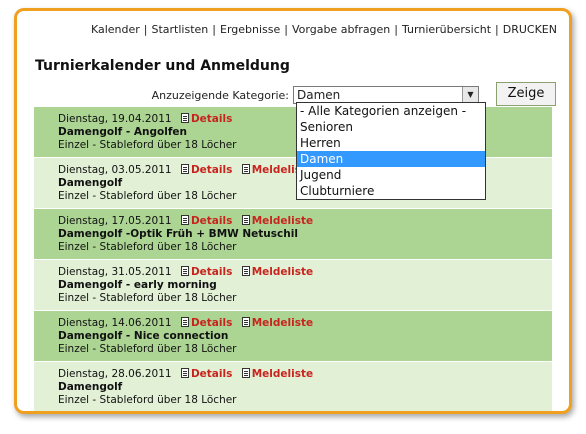 This screenshot has width=586, height=434. What do you see at coordinates (115, 374) in the screenshot?
I see `event-date: Dienstag, 28.06.2011` at bounding box center [115, 374].